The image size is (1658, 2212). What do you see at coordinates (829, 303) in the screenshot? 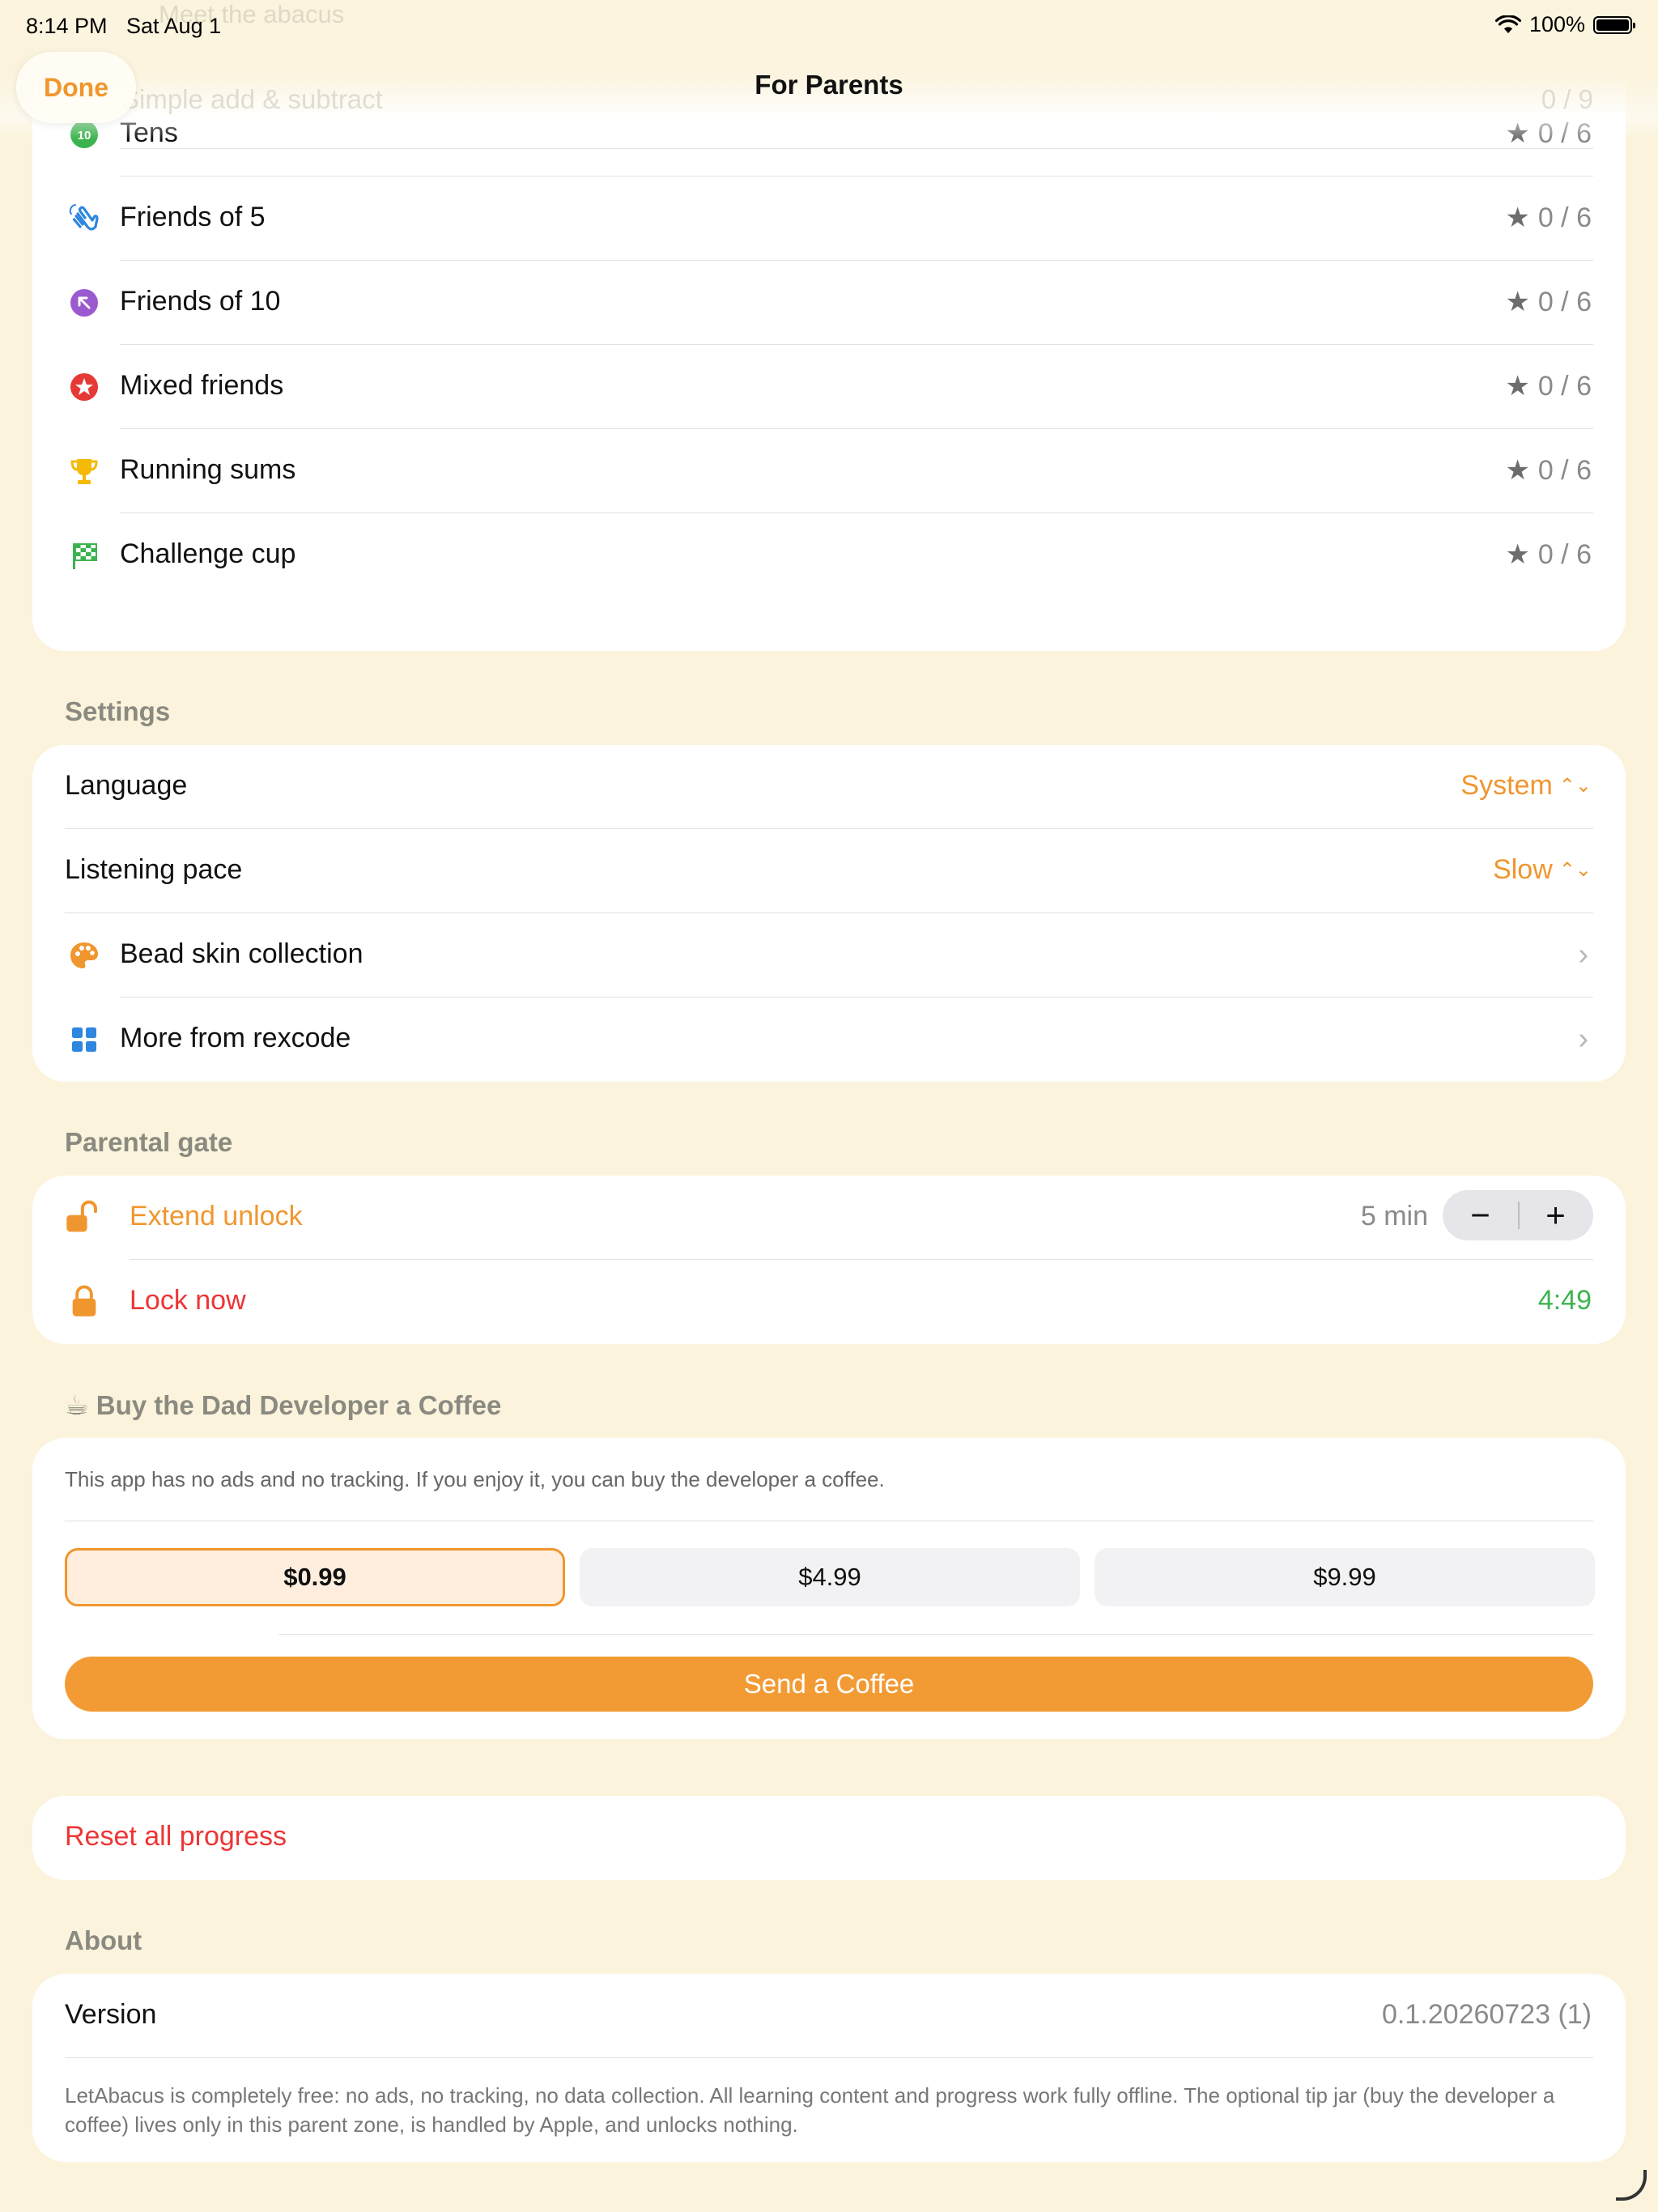
I see `lesson-row-friends-of-10: Friends of 10 ★ 0 / 6` at bounding box center [829, 303].